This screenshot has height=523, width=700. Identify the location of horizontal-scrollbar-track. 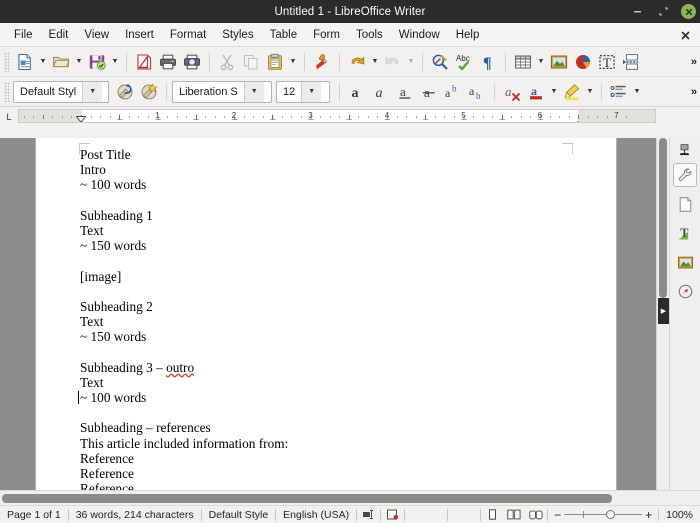
(328, 498).